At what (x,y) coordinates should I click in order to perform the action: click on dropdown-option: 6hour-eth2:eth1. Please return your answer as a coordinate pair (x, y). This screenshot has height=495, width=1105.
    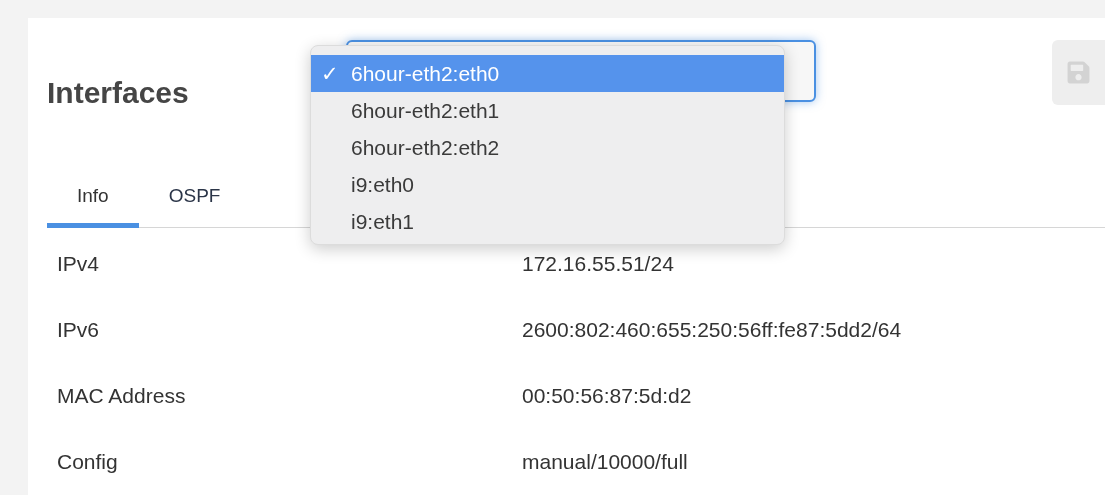
    Looking at the image, I should click on (547, 110).